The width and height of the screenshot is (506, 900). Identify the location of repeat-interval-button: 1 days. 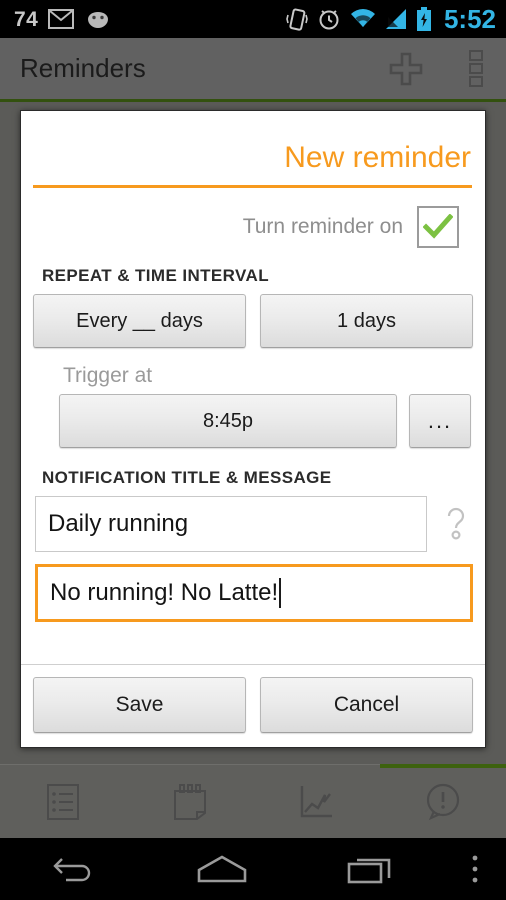
(366, 321).